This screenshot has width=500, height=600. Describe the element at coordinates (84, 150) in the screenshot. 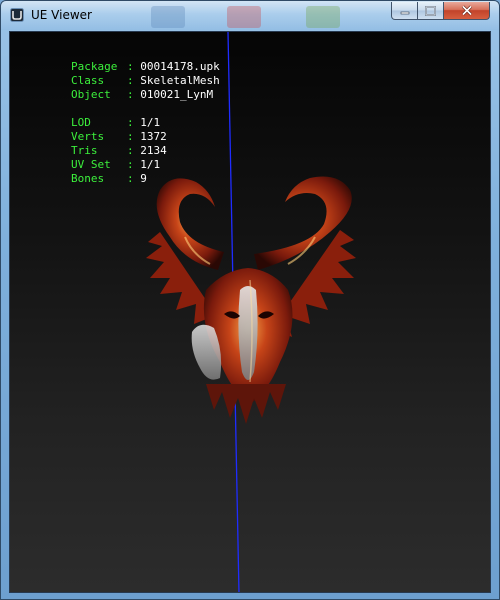

I see `info-label: Tris` at that location.